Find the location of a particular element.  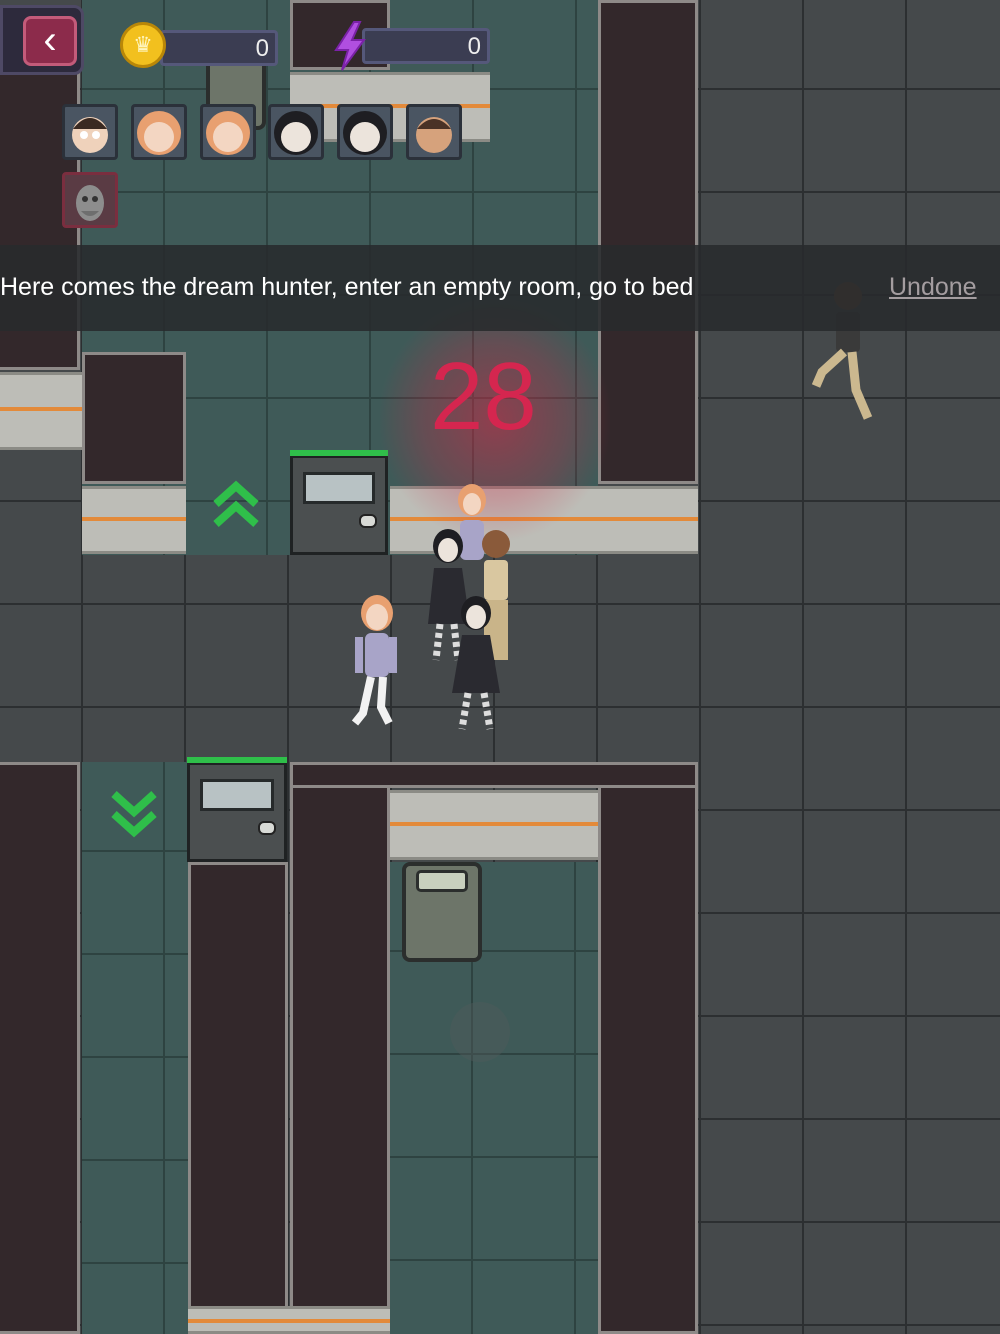

lightning-bolt-icon is located at coordinates (350, 46).